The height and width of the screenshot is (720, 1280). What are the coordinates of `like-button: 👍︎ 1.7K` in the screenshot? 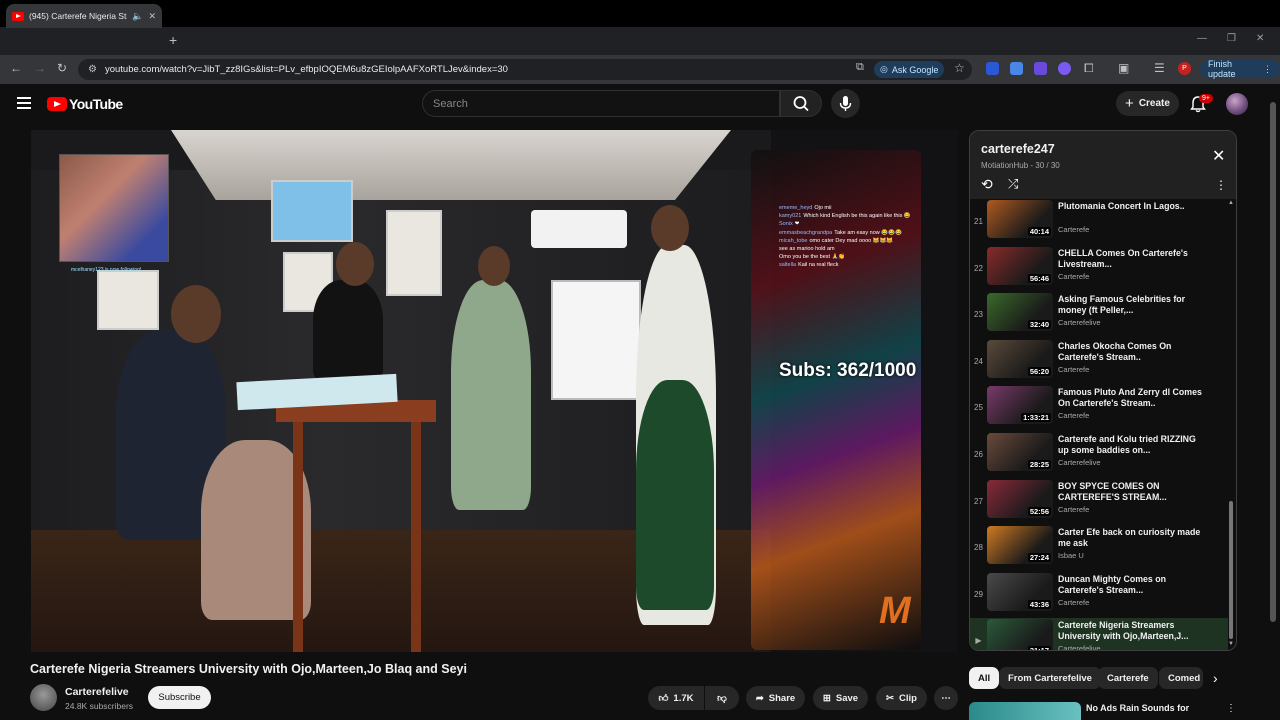 It's located at (676, 698).